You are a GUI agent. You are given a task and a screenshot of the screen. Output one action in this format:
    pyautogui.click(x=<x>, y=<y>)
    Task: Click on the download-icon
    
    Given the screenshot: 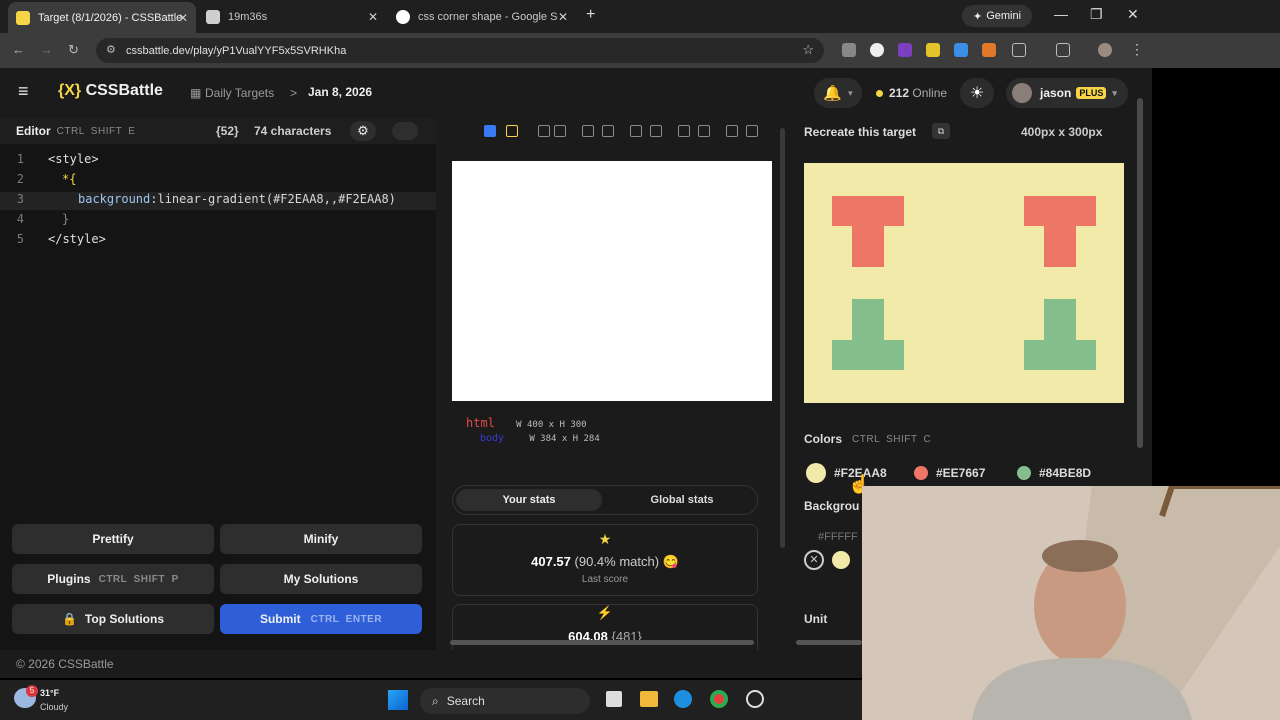 What is the action you would take?
    pyautogui.click(x=961, y=50)
    